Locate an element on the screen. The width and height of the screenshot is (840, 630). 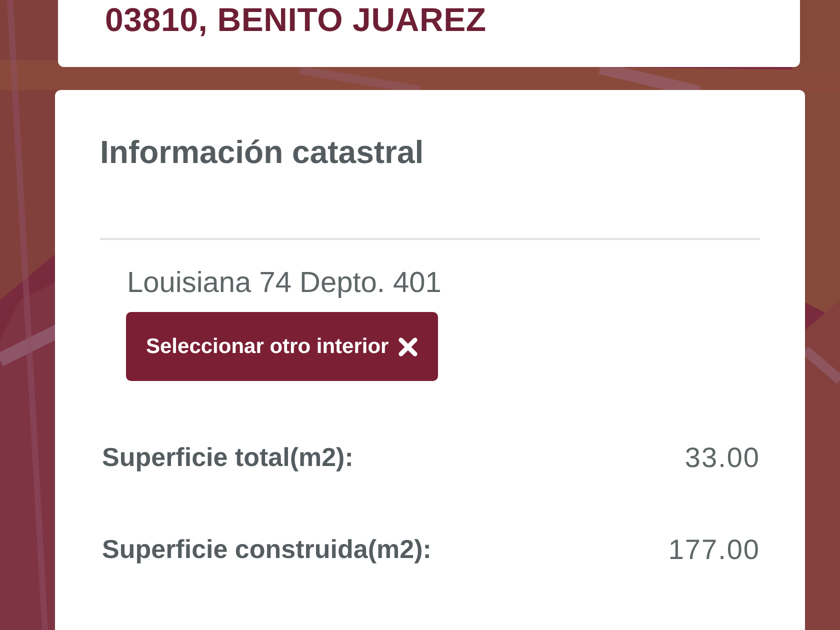
section-title: Información catastral is located at coordinates (262, 152).